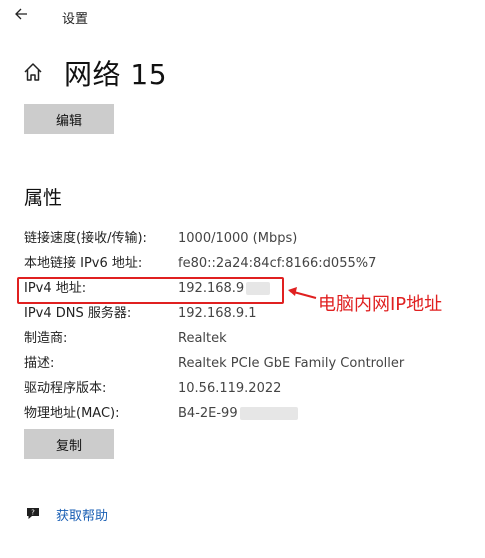  Describe the element at coordinates (238, 238) in the screenshot. I see `property-value: 1000/1000 (Mbps)` at that location.